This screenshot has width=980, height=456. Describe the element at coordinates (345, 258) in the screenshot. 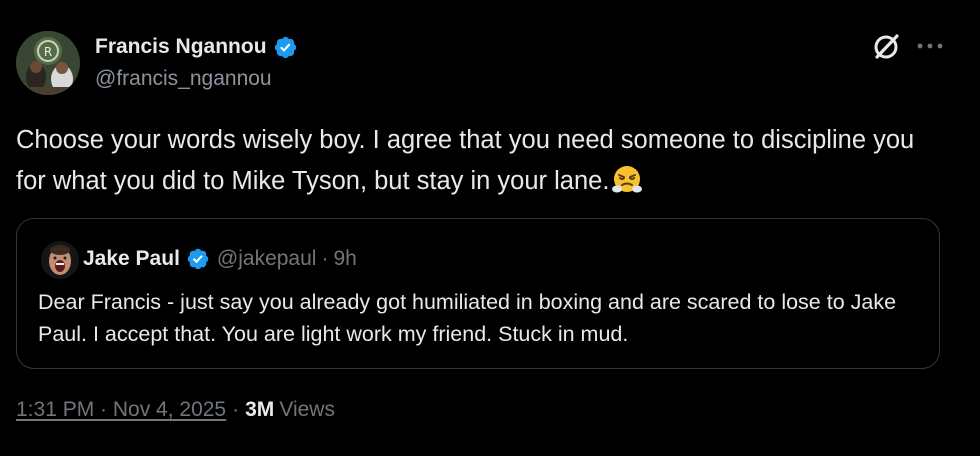

I see `quoted-time: 9h` at that location.